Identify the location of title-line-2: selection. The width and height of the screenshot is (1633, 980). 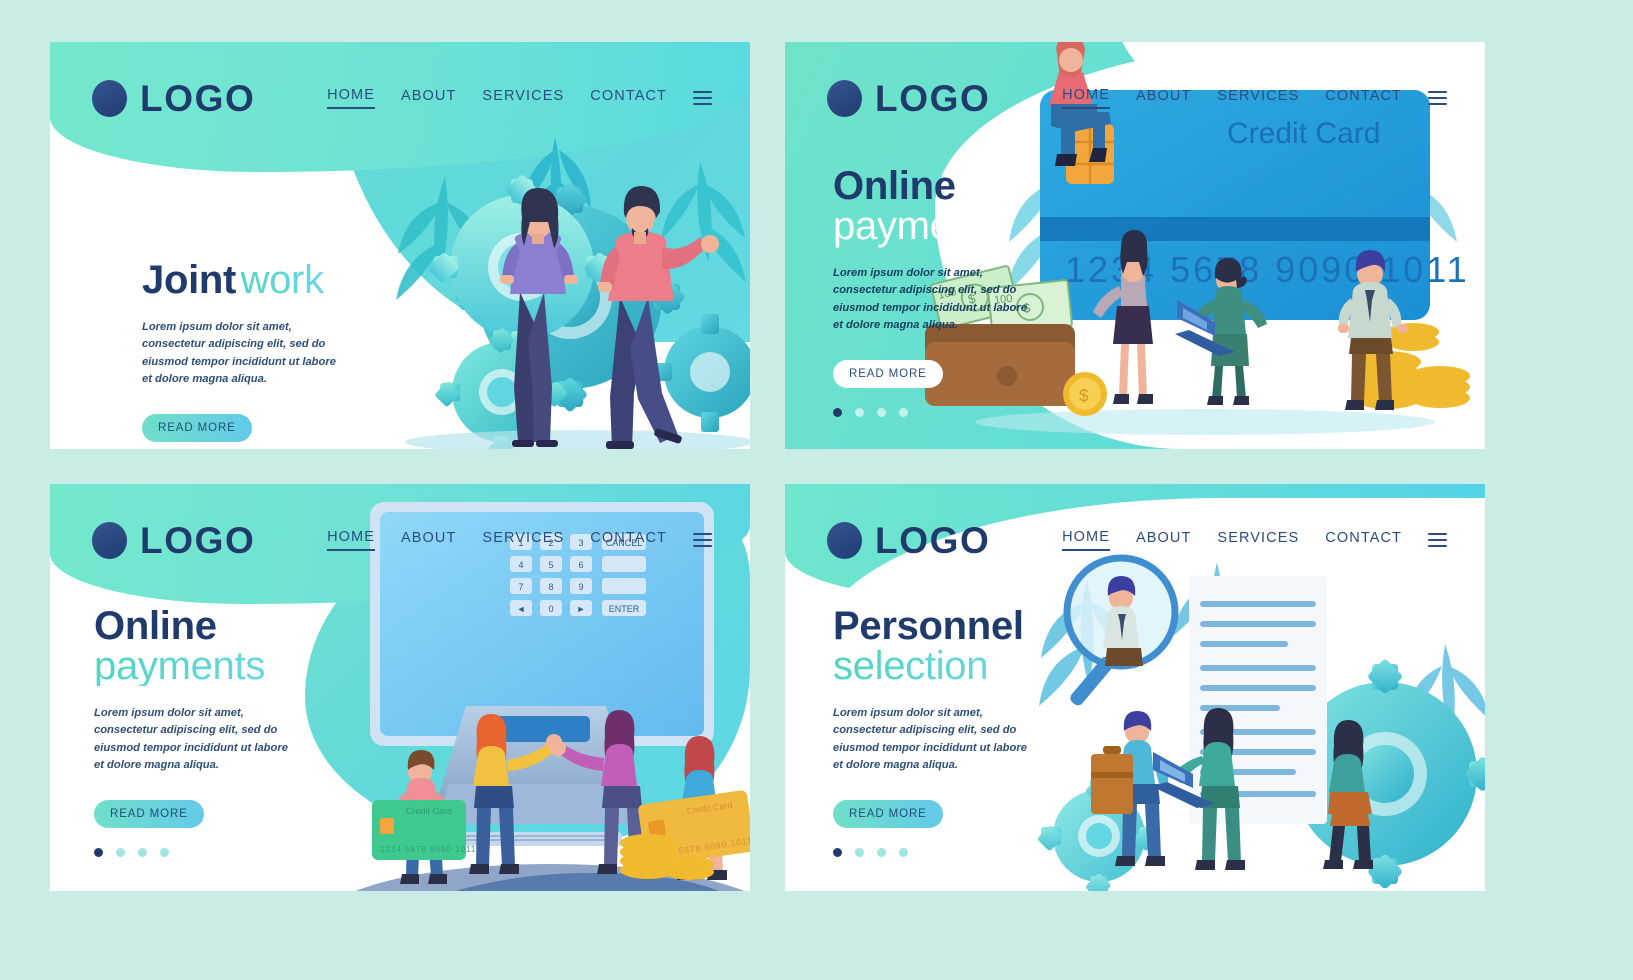
(935, 666).